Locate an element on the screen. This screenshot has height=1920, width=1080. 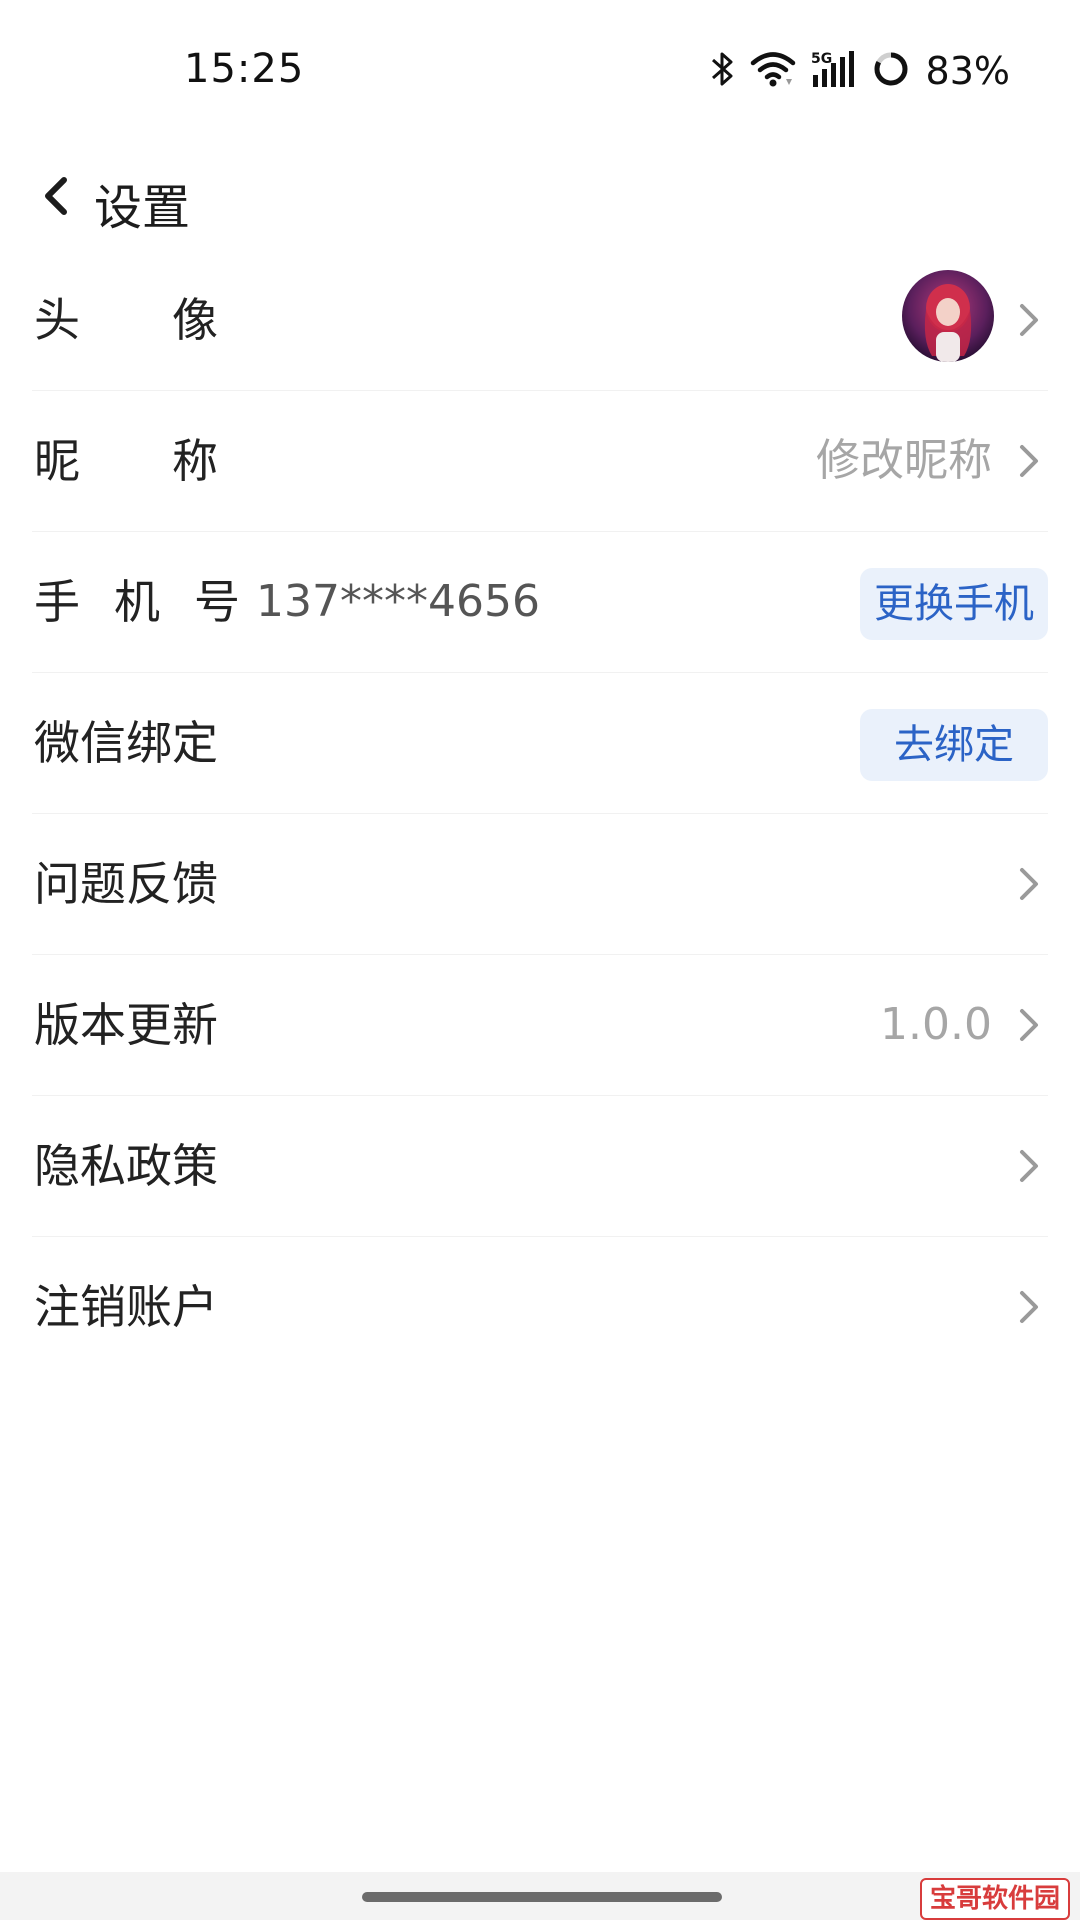
row-feedback: 问题反馈 is located at coordinates (540, 884).